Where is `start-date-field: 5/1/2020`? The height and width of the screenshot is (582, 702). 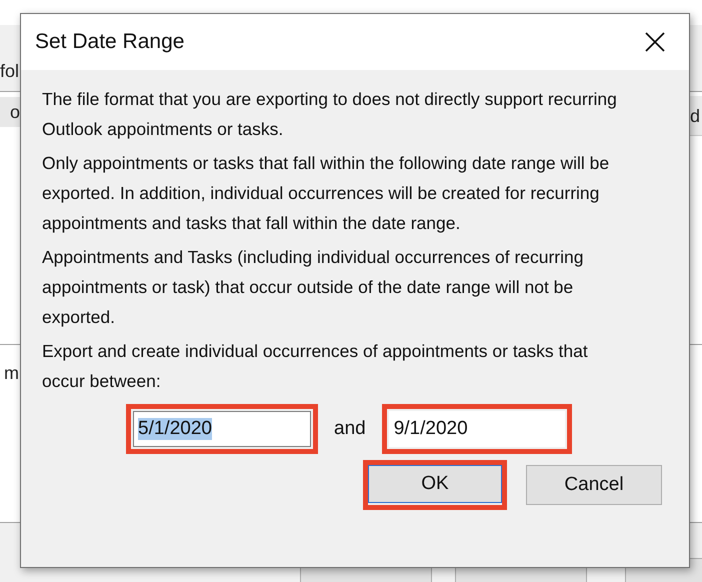
start-date-field: 5/1/2020 is located at coordinates (222, 429).